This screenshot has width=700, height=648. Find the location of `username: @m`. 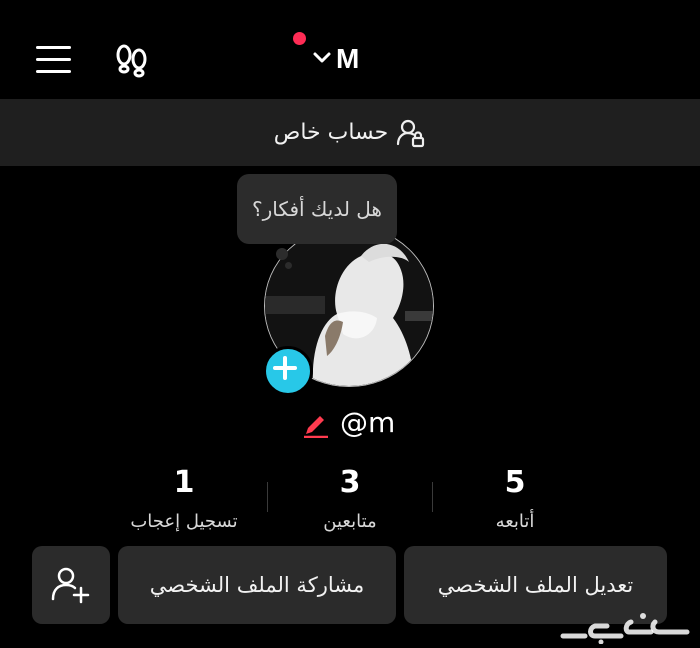

username: @m is located at coordinates (368, 422).